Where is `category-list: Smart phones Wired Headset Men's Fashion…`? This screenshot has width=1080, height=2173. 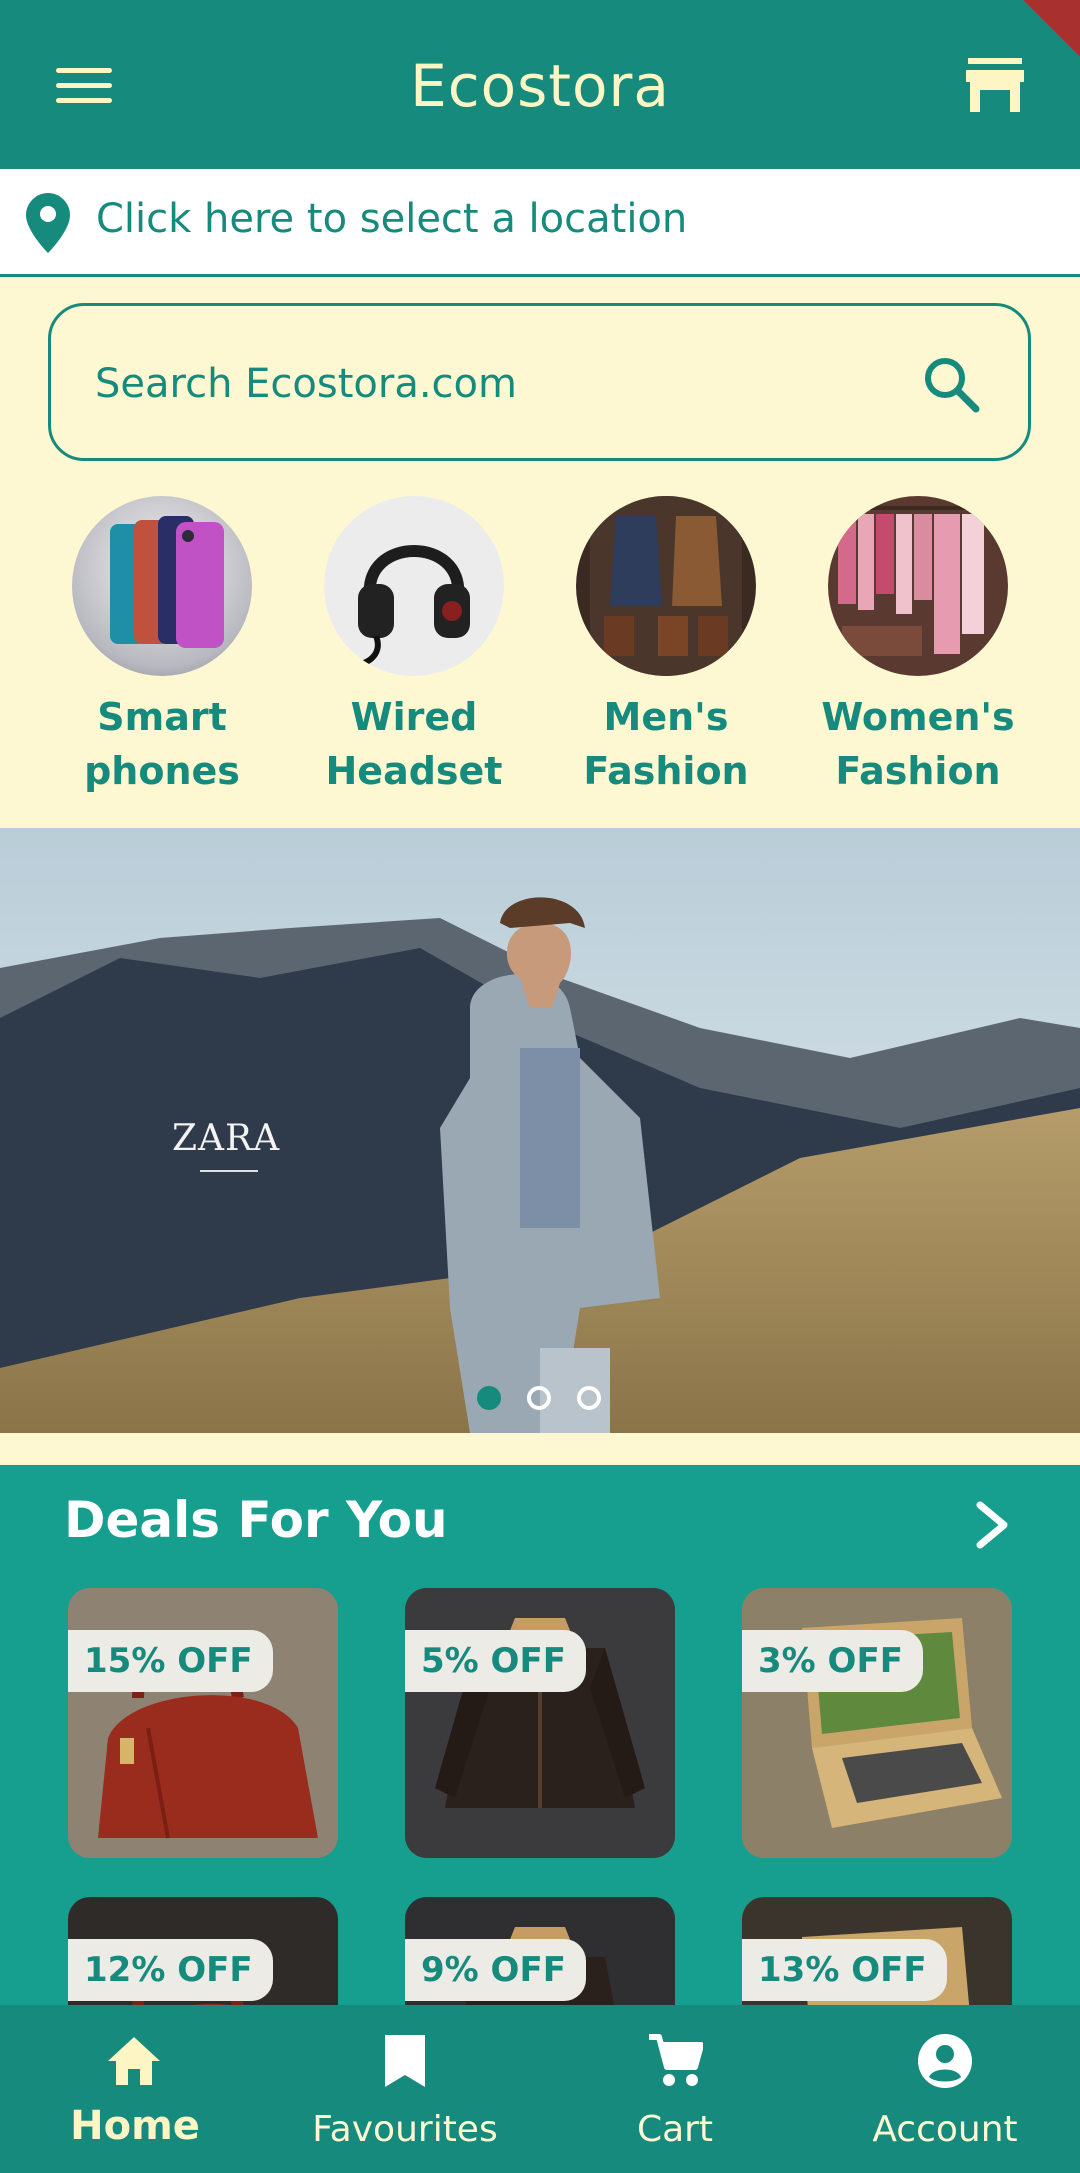
category-list: Smart phones Wired Headset Men's Fashion… is located at coordinates (540, 646).